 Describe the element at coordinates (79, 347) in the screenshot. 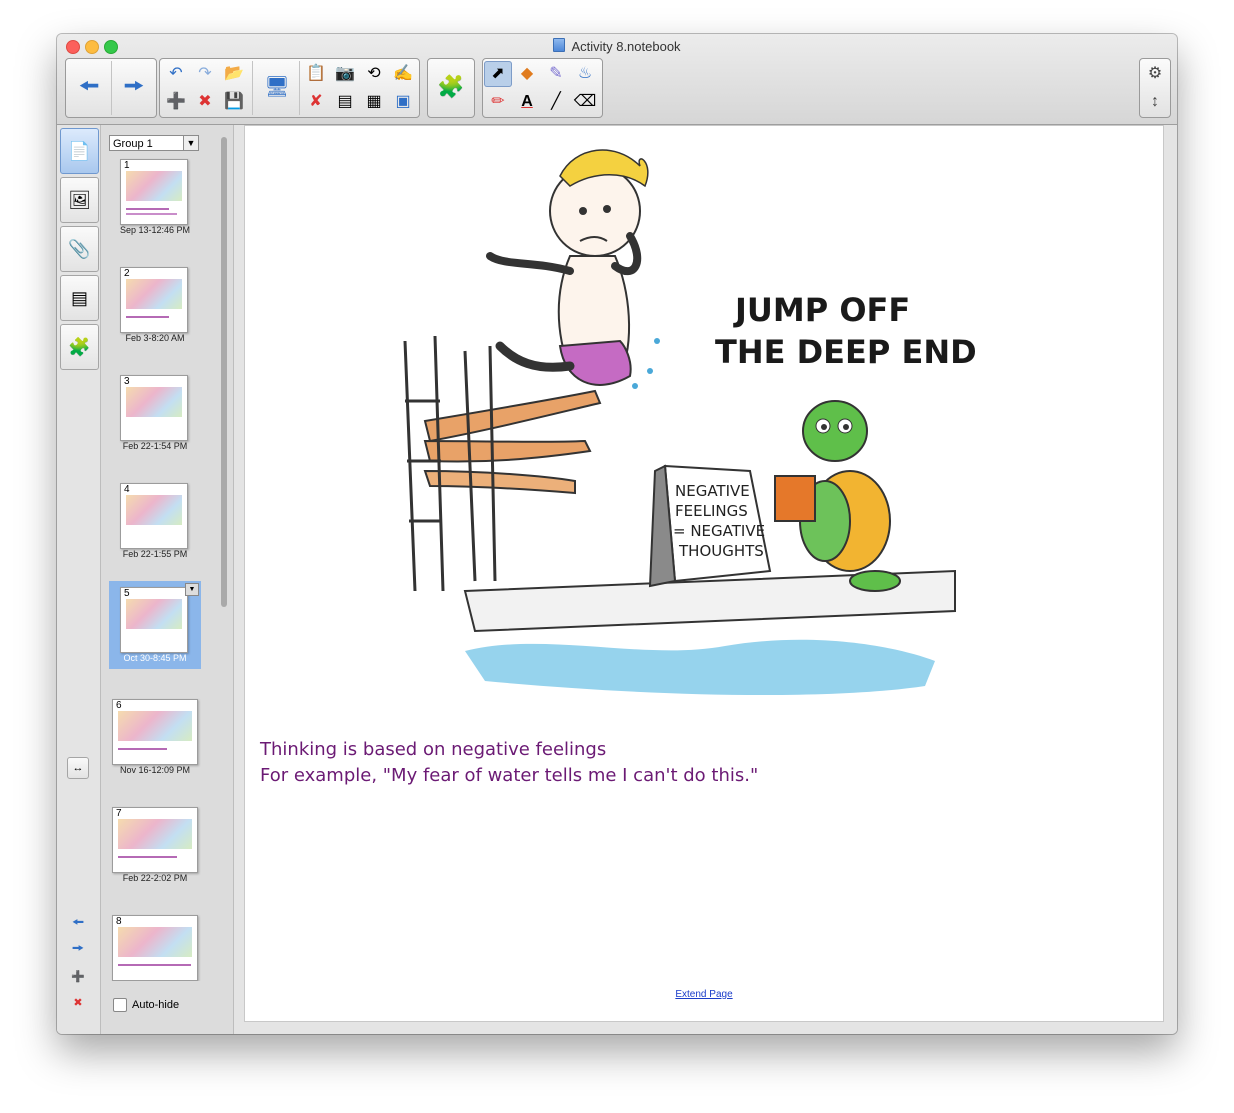

I see `addons-icon: 🧩` at that location.